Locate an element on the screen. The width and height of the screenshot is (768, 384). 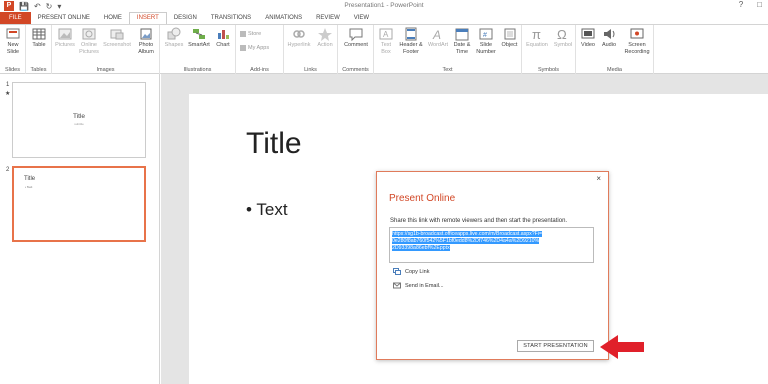
tab-review: REVIEW is located at coordinates (328, 18).